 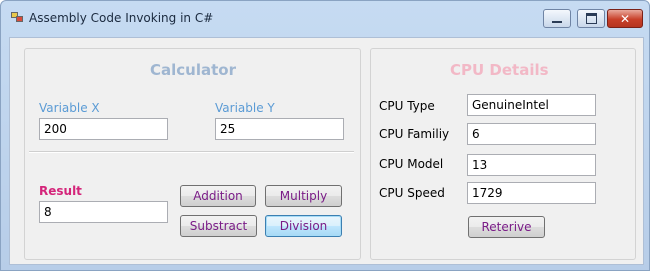 What do you see at coordinates (303, 226) in the screenshot?
I see `division-button: Division` at bounding box center [303, 226].